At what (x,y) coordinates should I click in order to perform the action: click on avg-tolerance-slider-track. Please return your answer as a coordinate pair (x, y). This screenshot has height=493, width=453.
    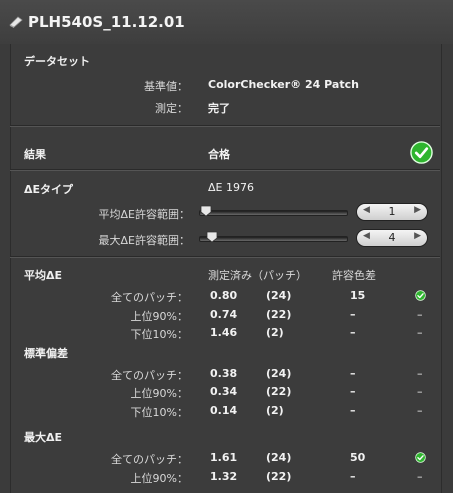
    Looking at the image, I should click on (273, 213).